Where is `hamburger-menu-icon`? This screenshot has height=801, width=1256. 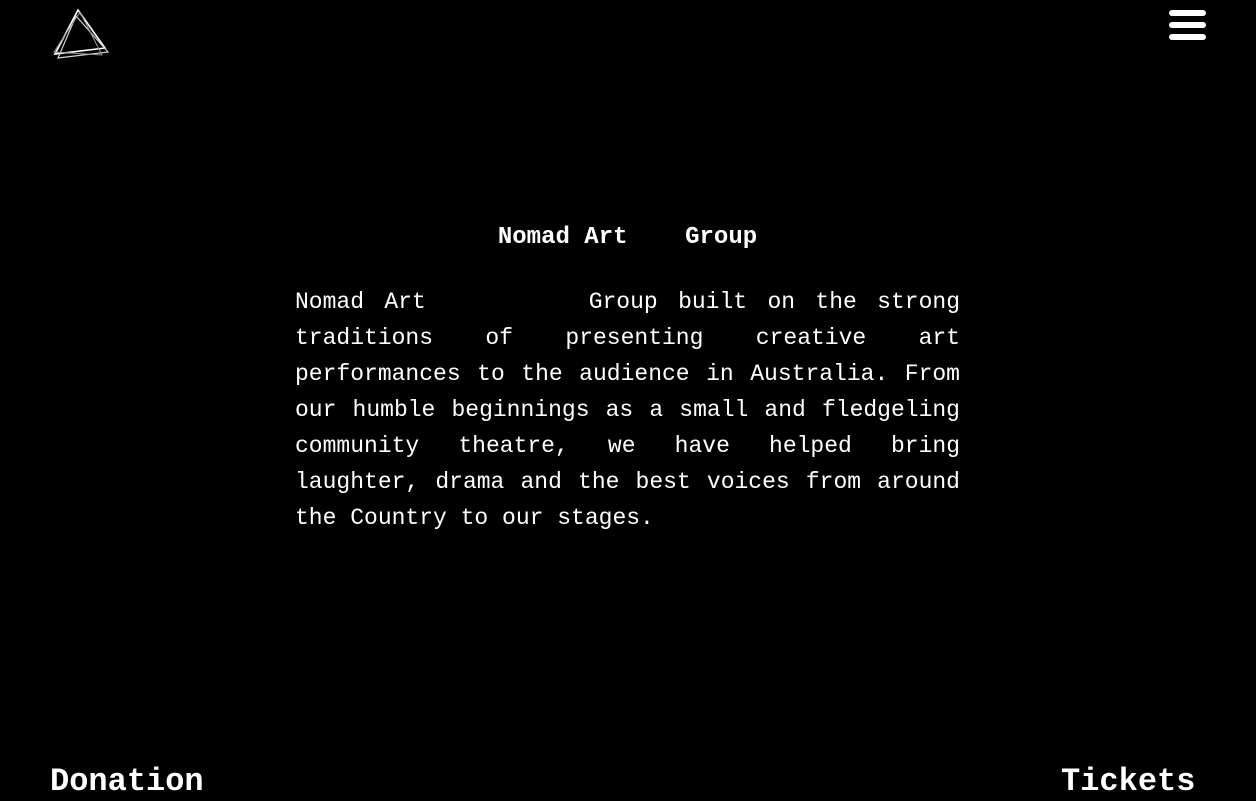
hamburger-menu-icon is located at coordinates (1187, 26).